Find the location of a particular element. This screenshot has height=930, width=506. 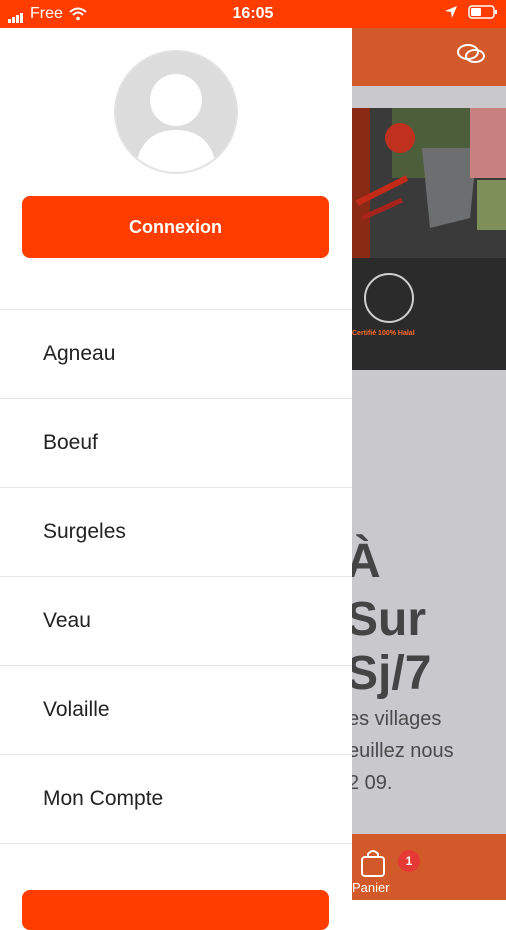

headline-line-2: Sur is located at coordinates (389, 619).